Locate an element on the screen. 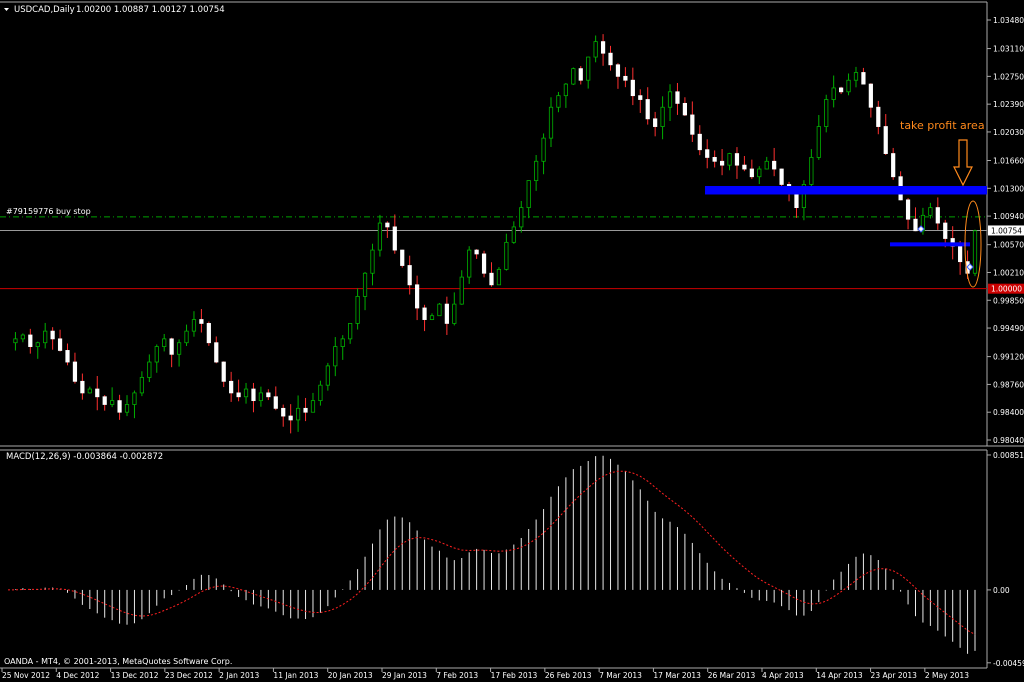  price-tick-label: 1.03480 is located at coordinates (1008, 20).